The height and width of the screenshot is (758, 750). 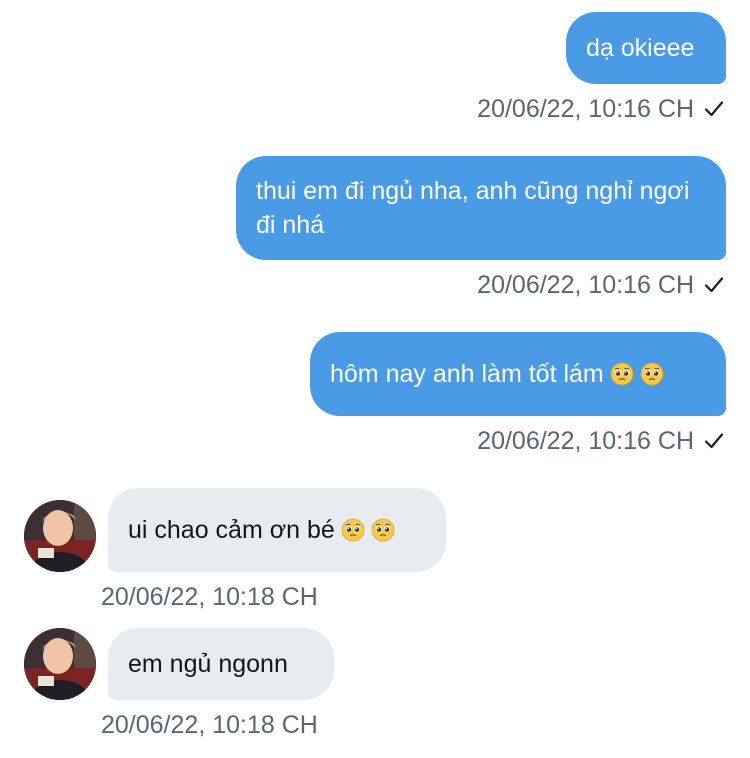 I want to click on message-text: ui chao cảm ơn bé, so click(x=231, y=530).